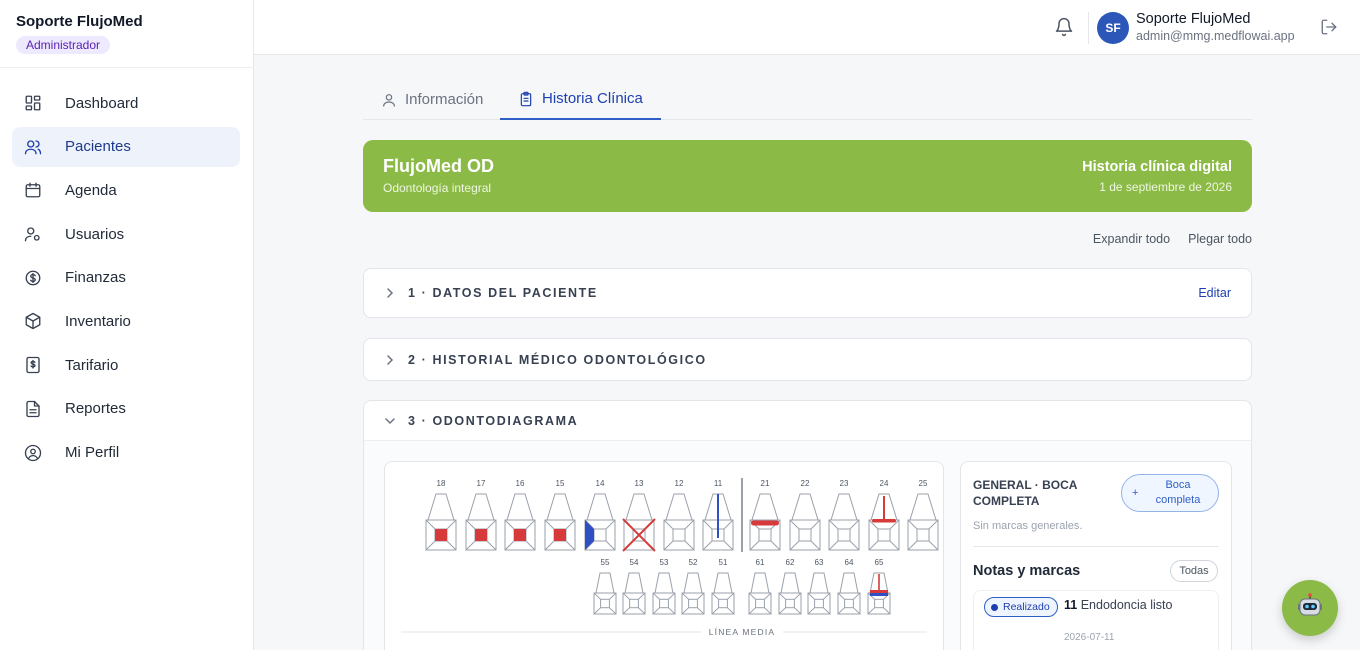 This screenshot has height=650, width=1360. What do you see at coordinates (1096, 620) in the screenshot?
I see `note-card: Realizado 11 Endodoncia listo 2026-07-11` at bounding box center [1096, 620].